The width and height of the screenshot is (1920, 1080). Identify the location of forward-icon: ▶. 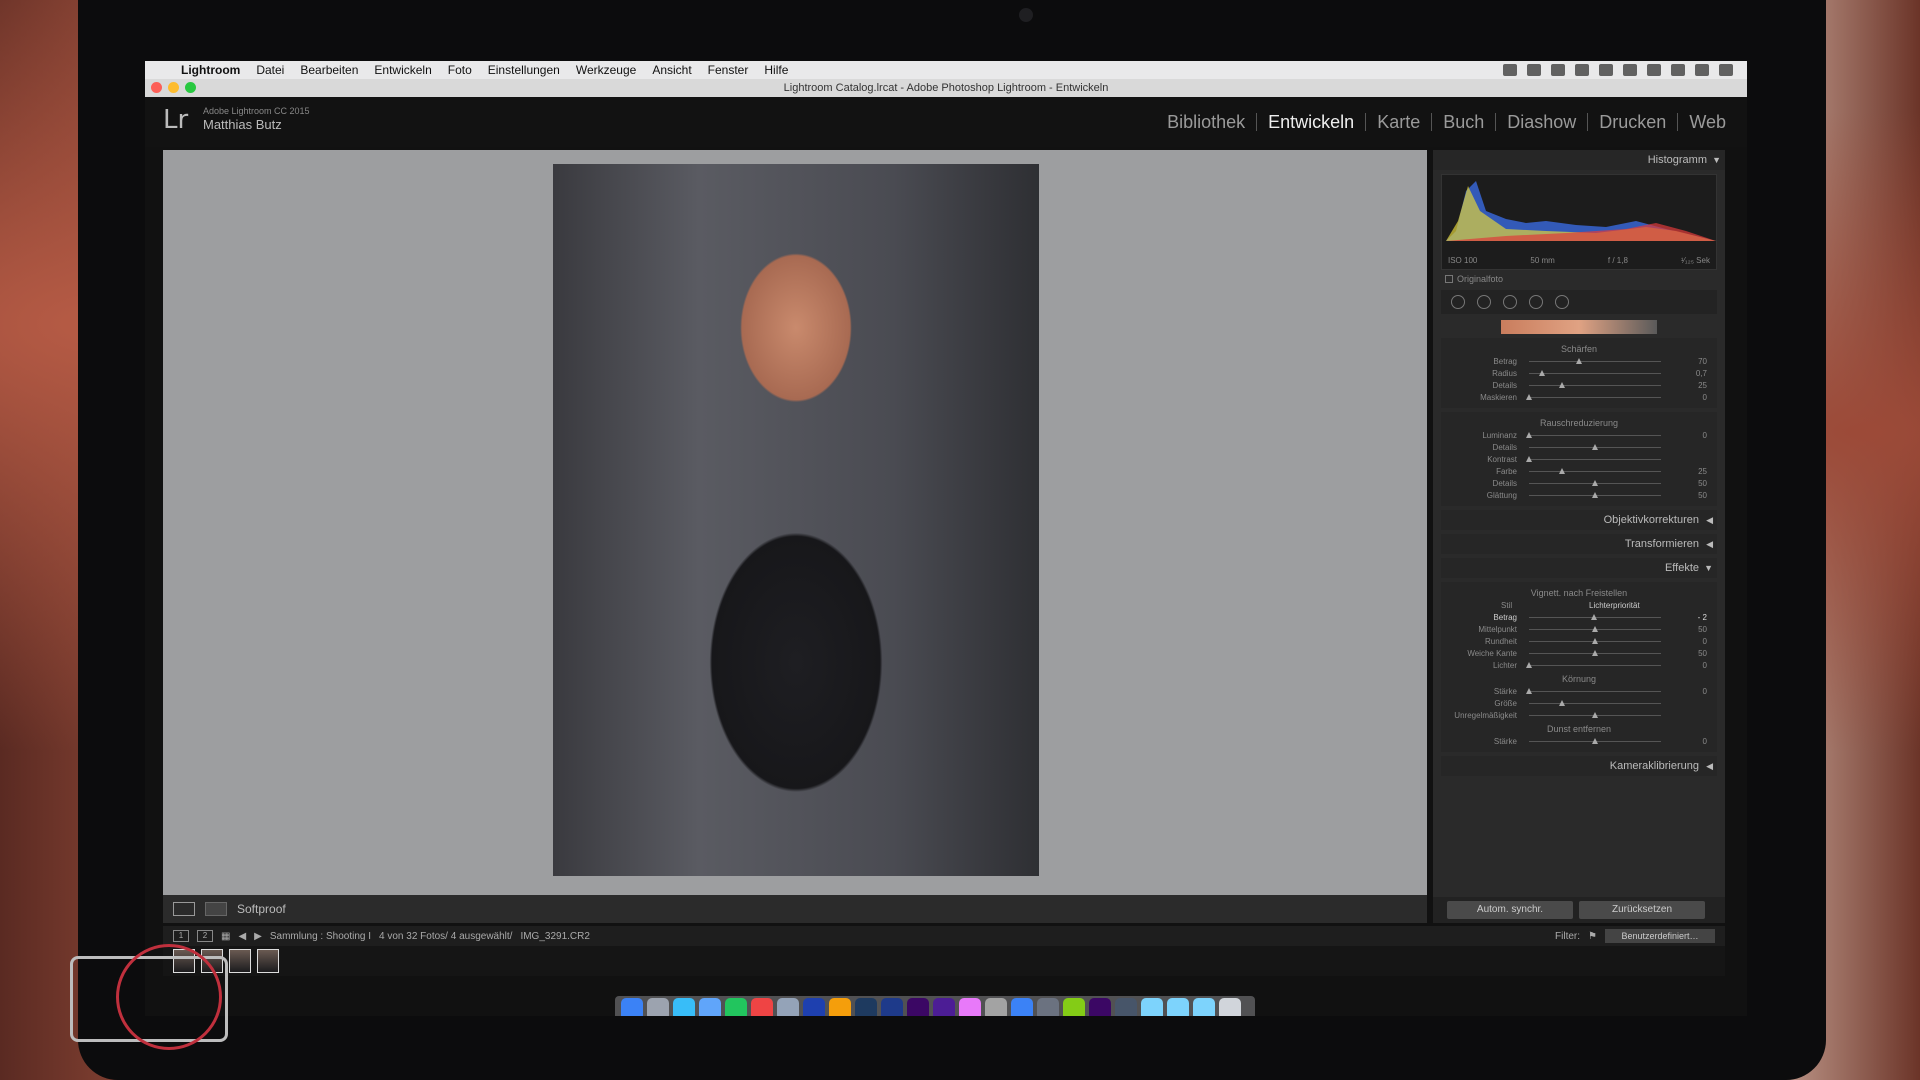
(258, 936).